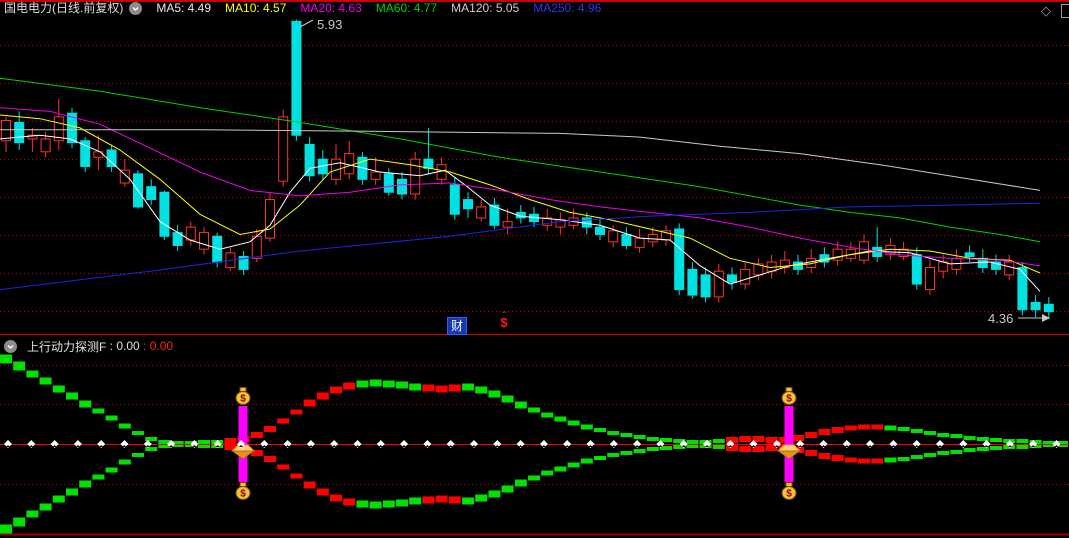 Image resolution: width=1069 pixels, height=538 pixels. I want to click on bracket-icon, so click(1065, 11).